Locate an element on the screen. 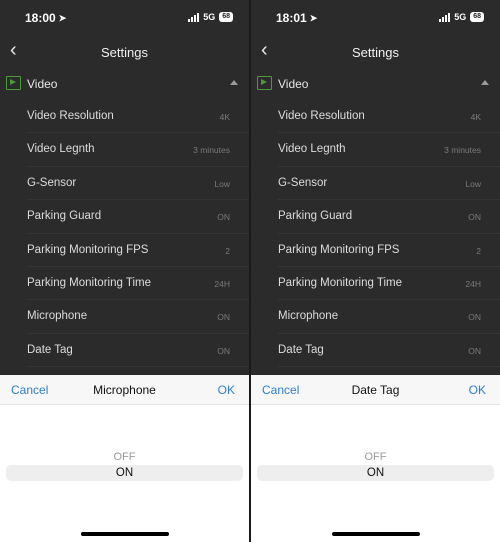 The width and height of the screenshot is (500, 542). status-time: 18:01 ➤ is located at coordinates (296, 18).